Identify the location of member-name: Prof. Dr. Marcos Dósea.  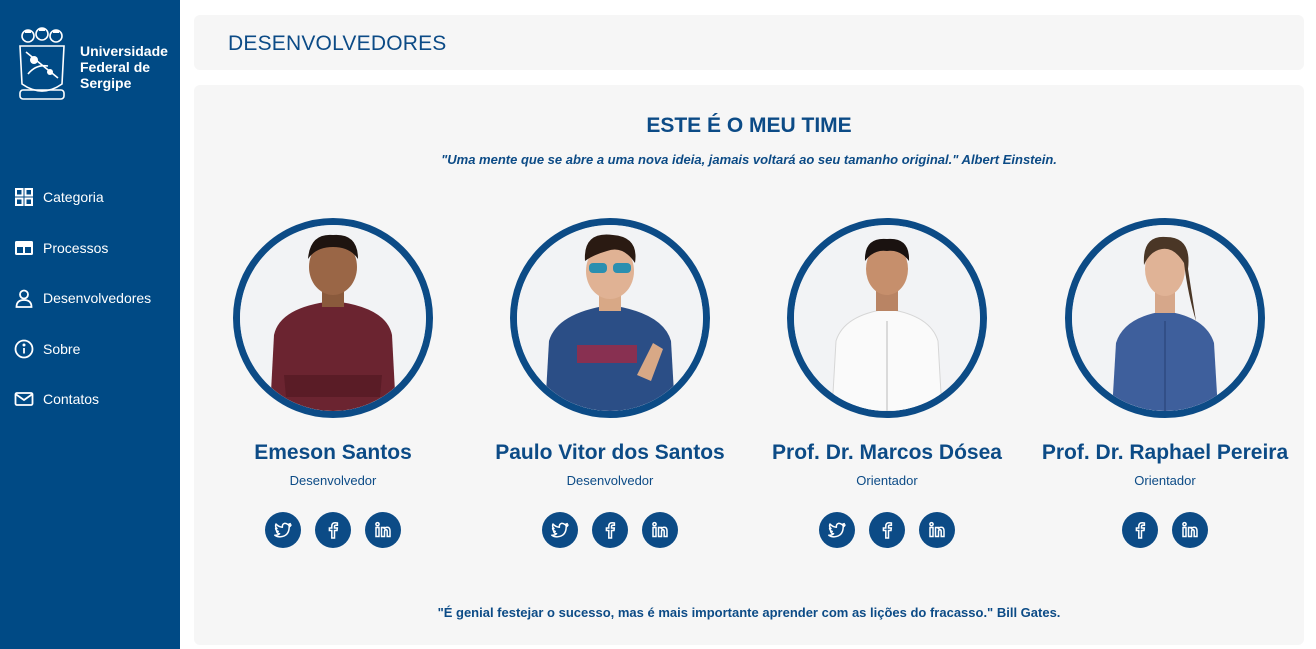
(887, 452).